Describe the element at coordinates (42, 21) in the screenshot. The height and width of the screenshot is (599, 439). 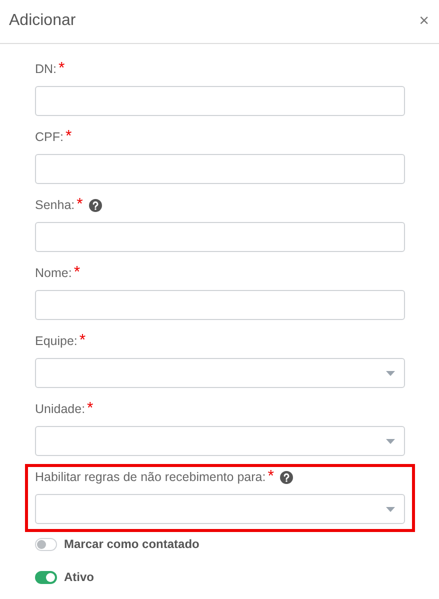
I see `dialog-title: Adicionar` at that location.